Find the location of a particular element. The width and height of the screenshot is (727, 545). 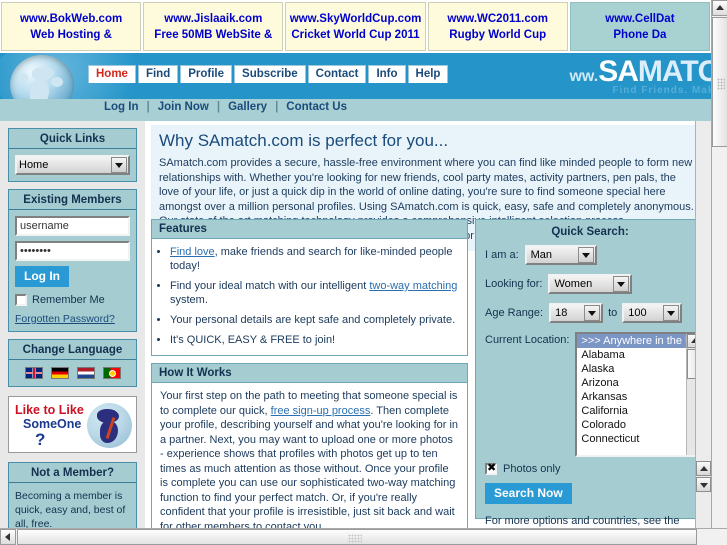

ad-link-3: www.WC2011.com Rugby World Cup is located at coordinates (497, 26).